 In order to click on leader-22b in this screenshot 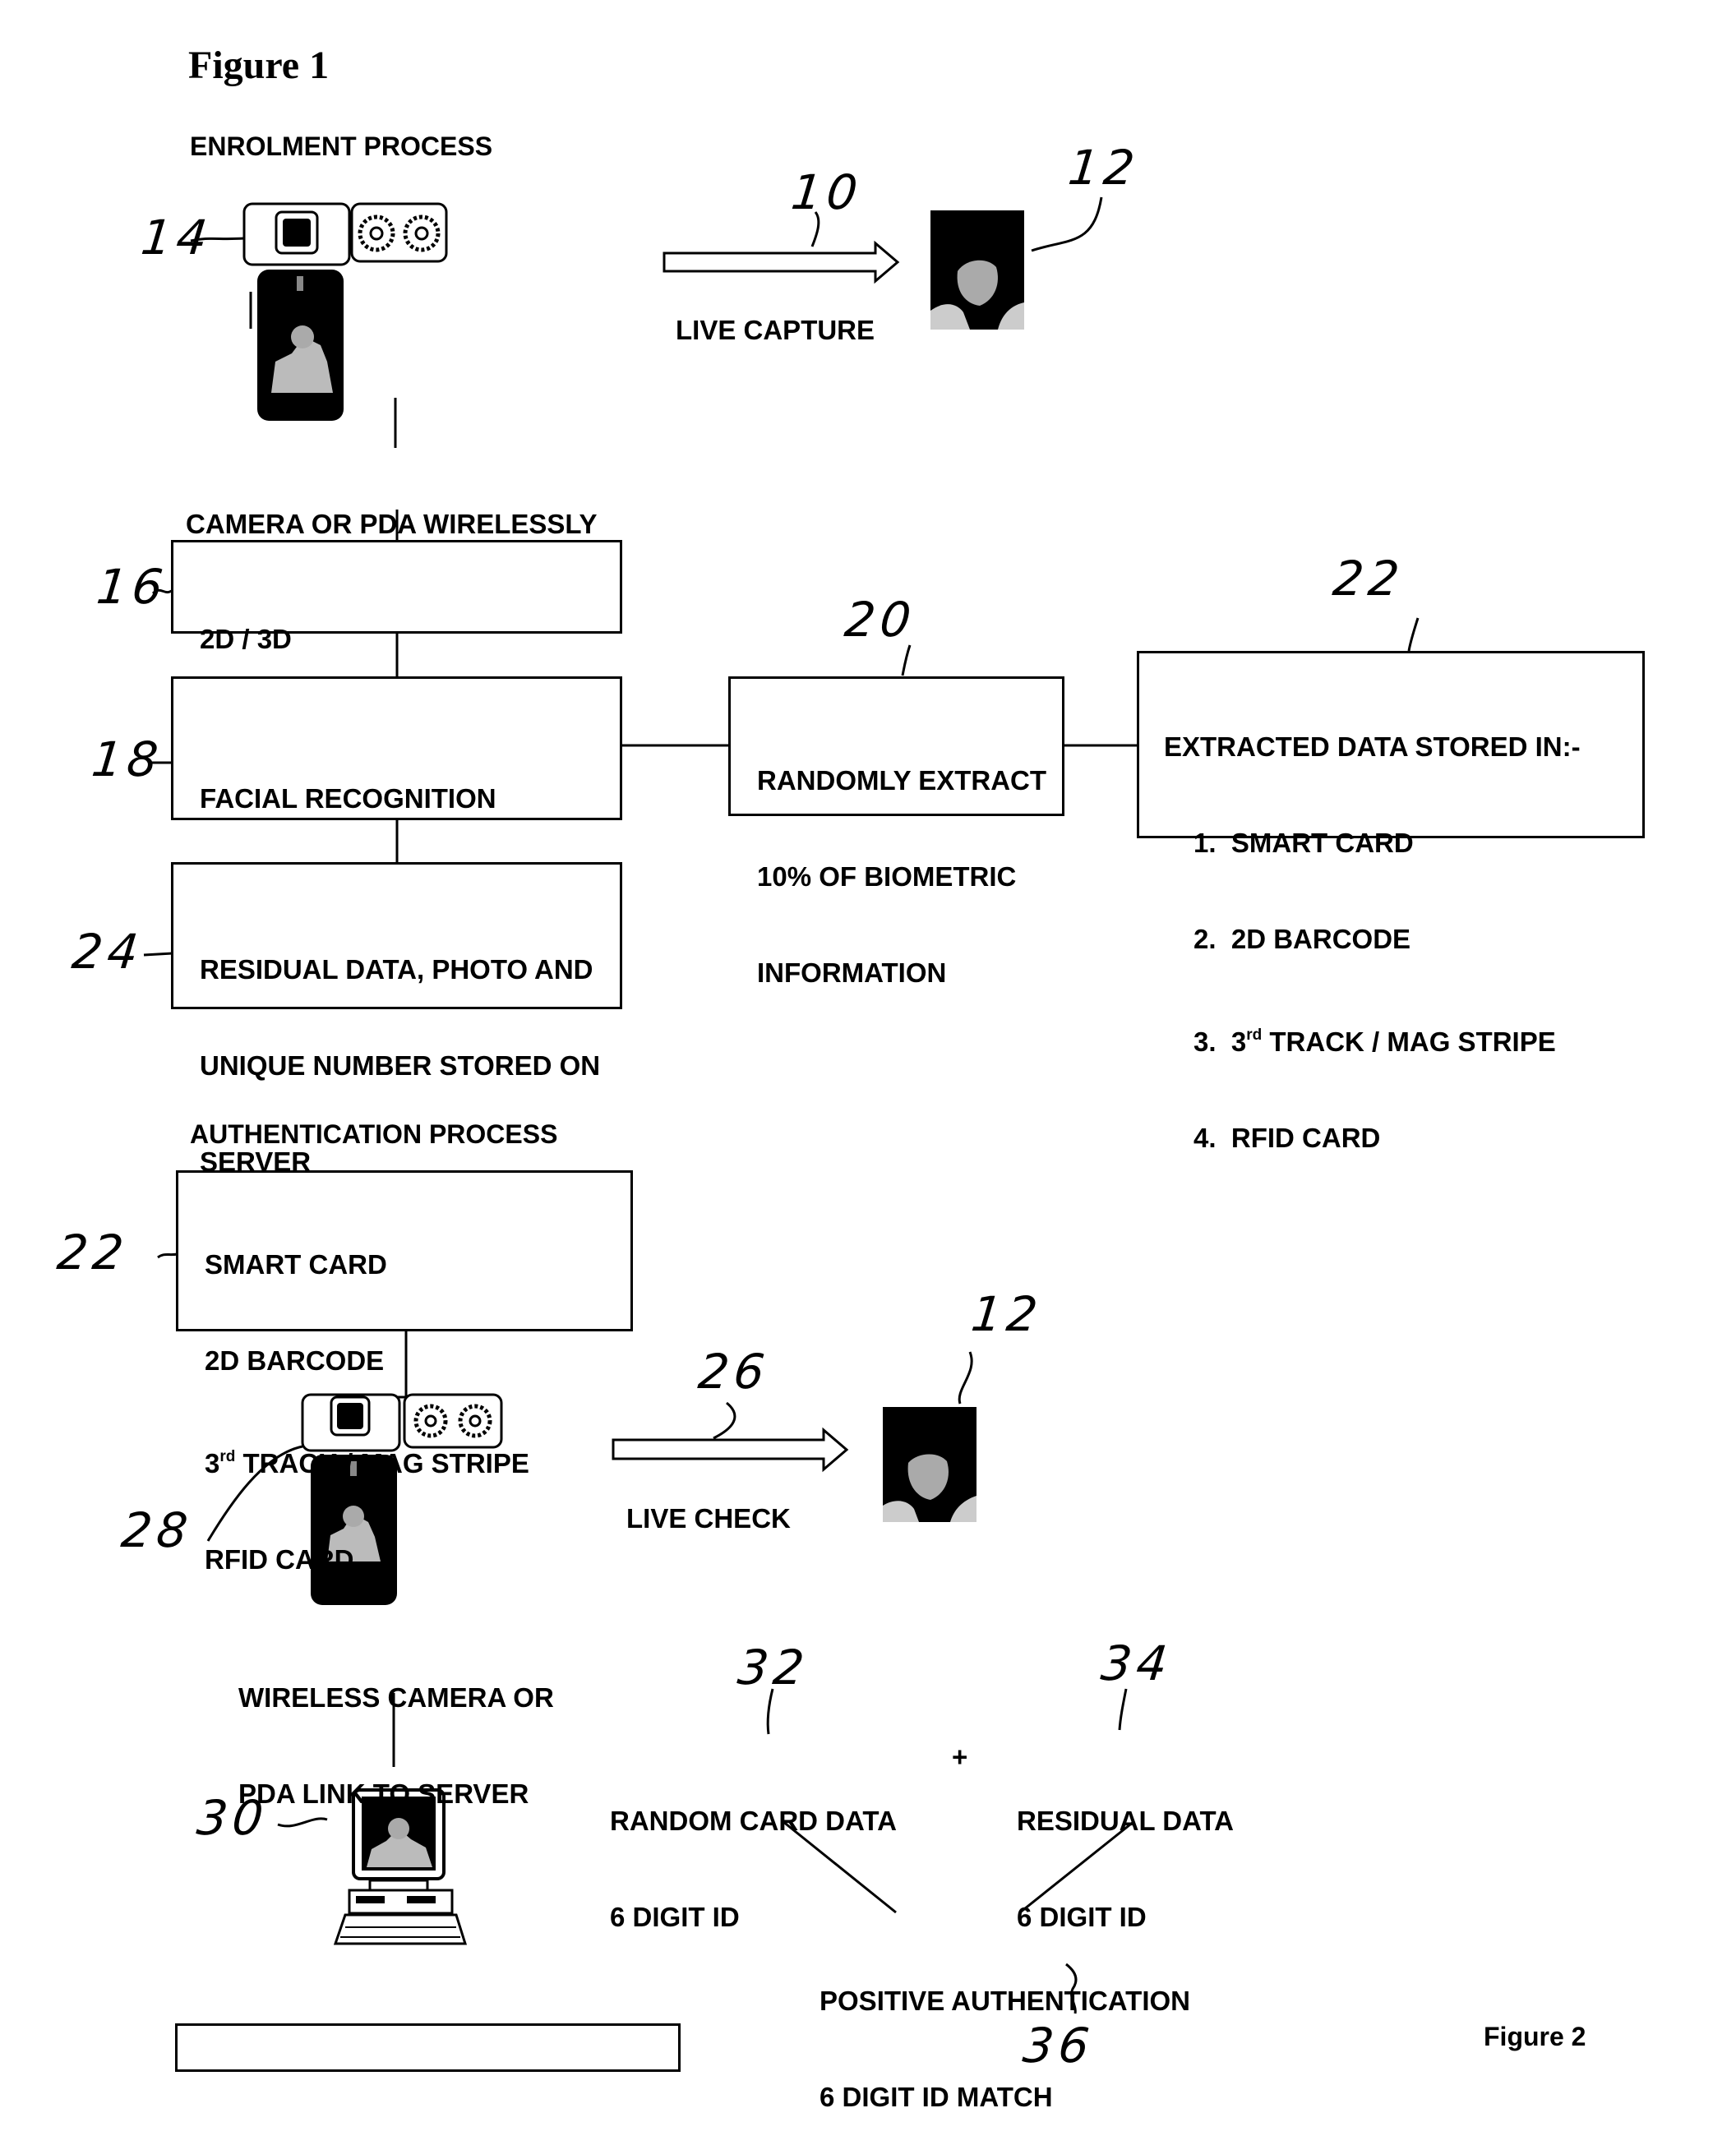, I will do `click(168, 1256)`.